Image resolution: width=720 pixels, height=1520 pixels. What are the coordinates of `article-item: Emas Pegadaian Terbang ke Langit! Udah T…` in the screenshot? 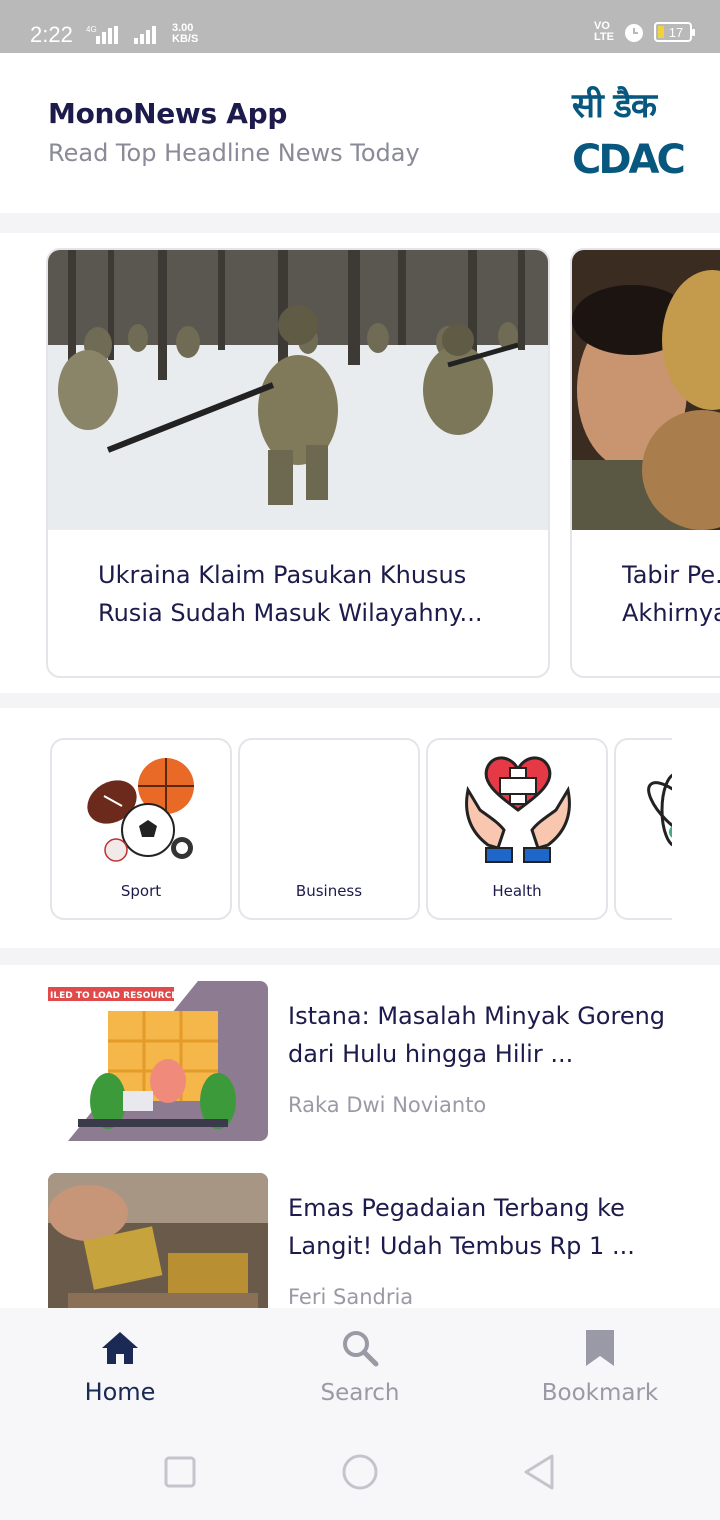 It's located at (368, 1240).